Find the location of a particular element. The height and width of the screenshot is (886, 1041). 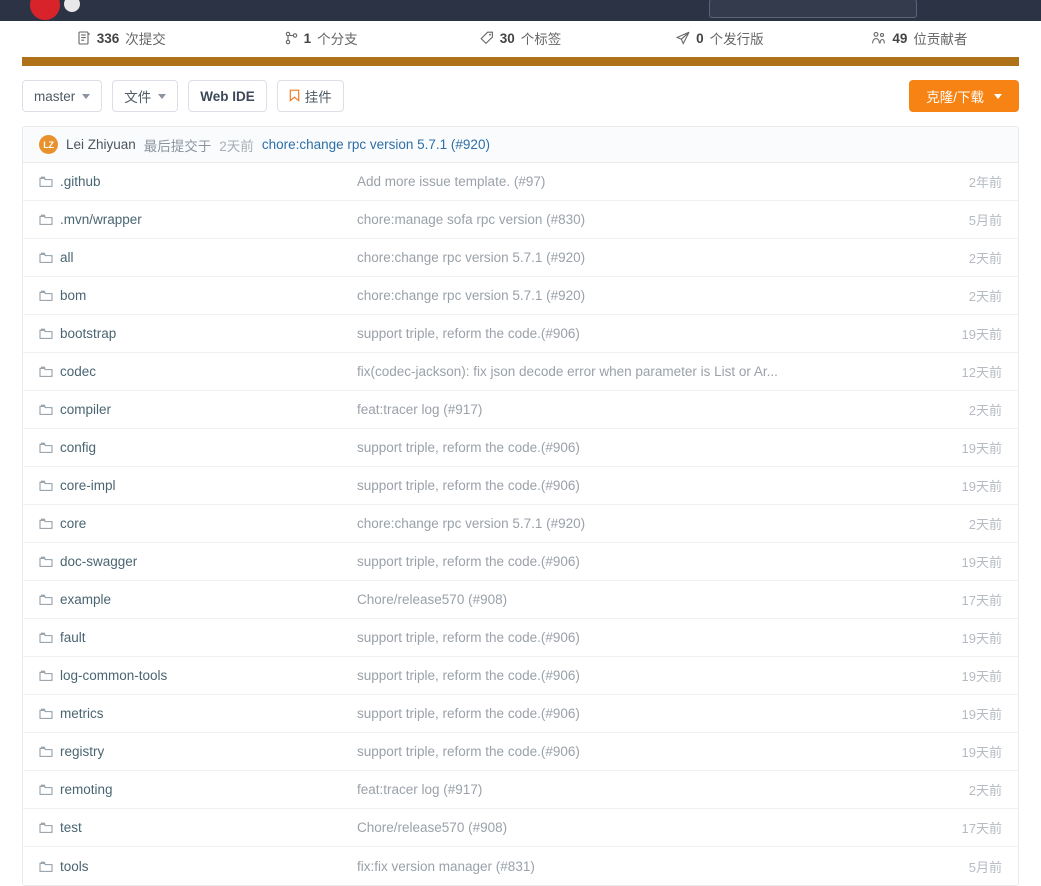

commit-message-cell: Add more issue template. (#97) is located at coordinates (636, 181).